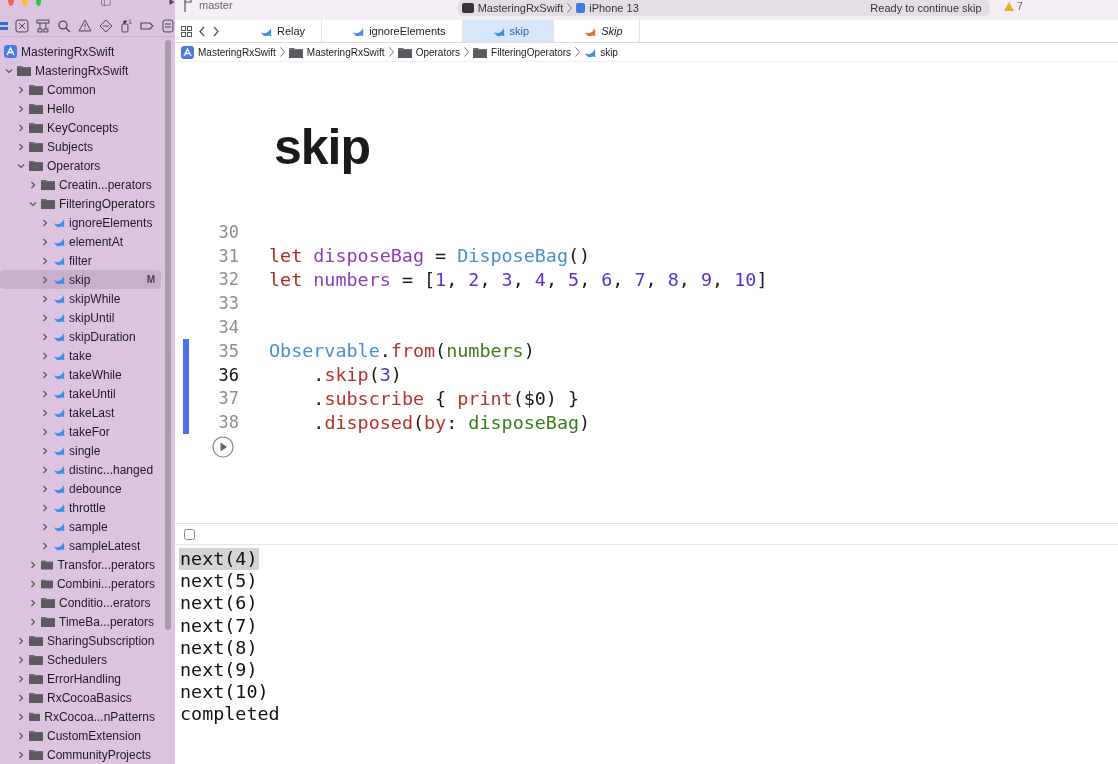  What do you see at coordinates (80, 203) in the screenshot?
I see `navigator-item: FilteringOperators` at bounding box center [80, 203].